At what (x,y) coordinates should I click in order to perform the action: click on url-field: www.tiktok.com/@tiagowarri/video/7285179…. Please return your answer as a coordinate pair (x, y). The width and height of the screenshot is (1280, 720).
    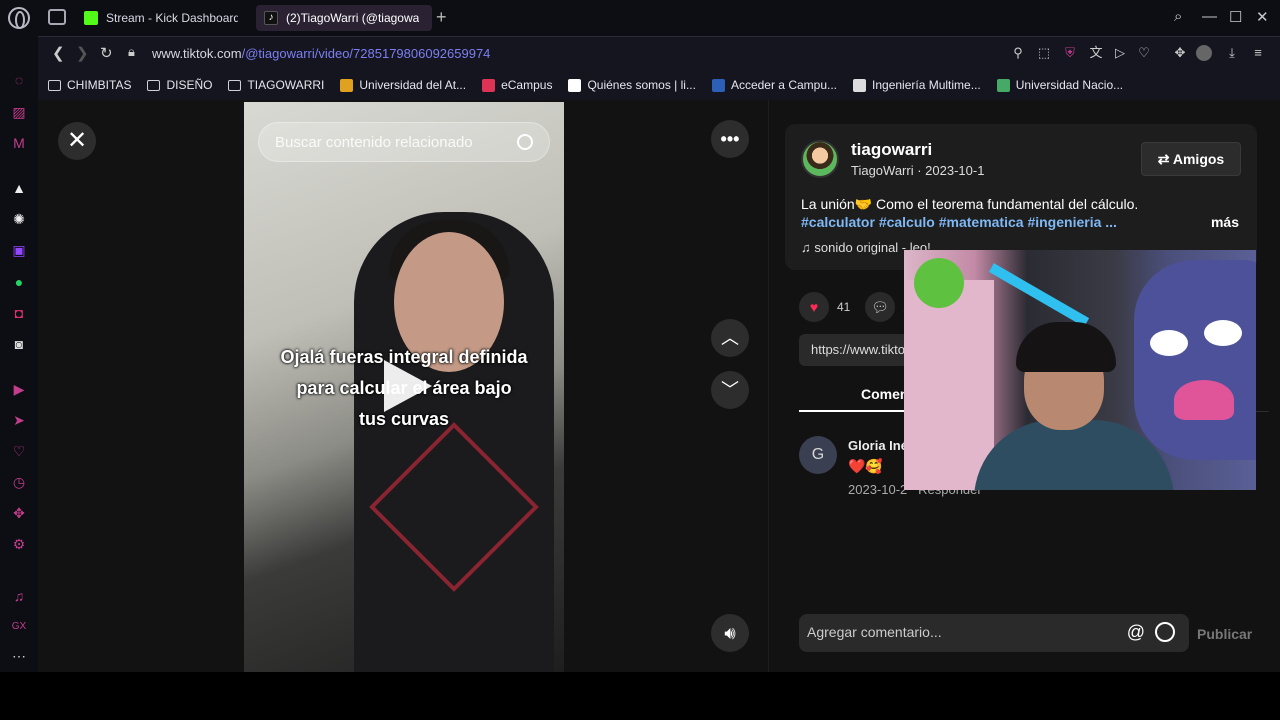
    Looking at the image, I should click on (321, 53).